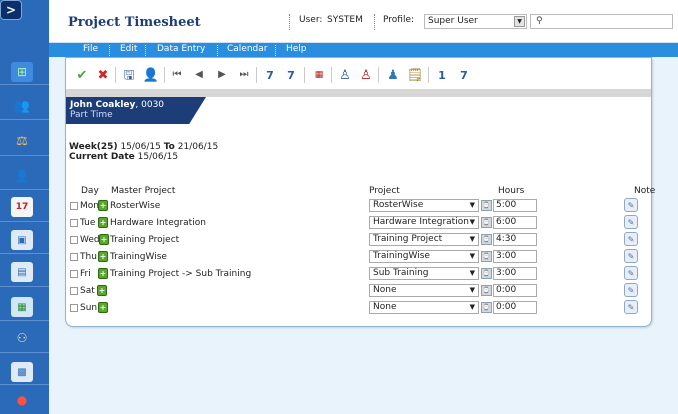 The image size is (678, 414). What do you see at coordinates (393, 75) in the screenshot?
I see `person-settings-icon: ♟` at bounding box center [393, 75].